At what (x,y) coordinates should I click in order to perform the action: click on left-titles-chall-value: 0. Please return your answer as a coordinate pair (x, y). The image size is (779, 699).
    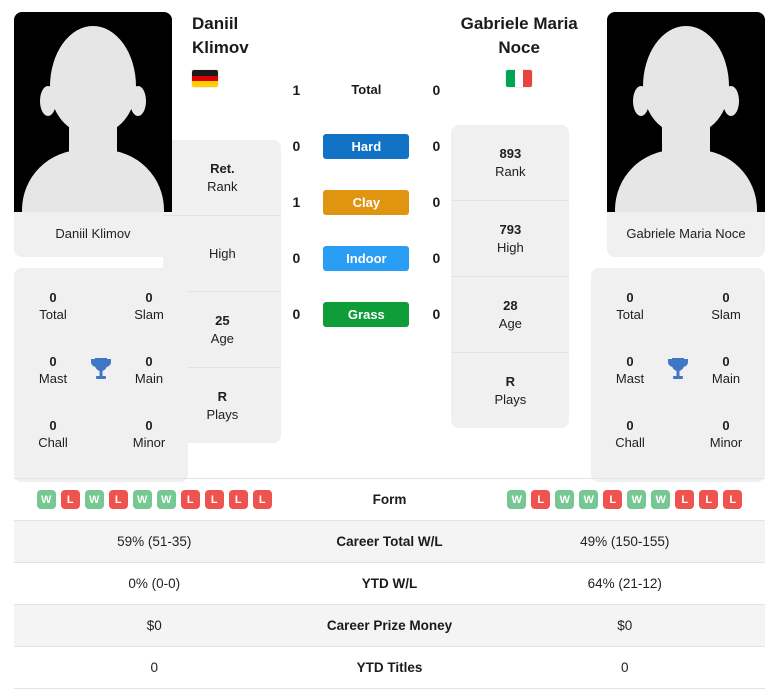
    Looking at the image, I should click on (53, 425).